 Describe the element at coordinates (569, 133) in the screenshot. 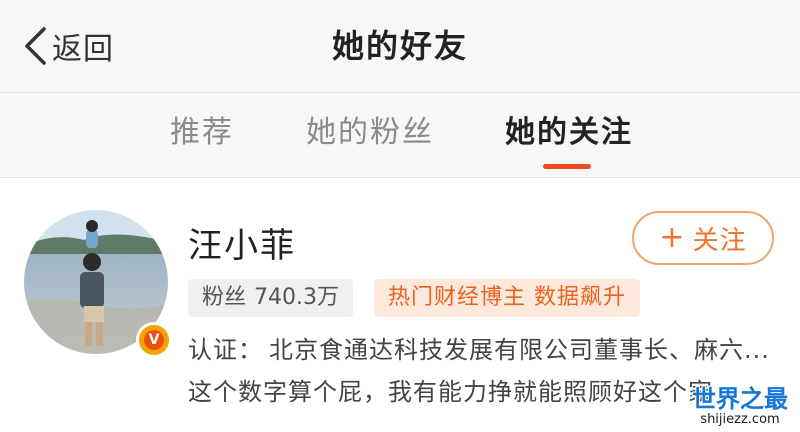

I see `tab-her-following: 她的关注` at that location.